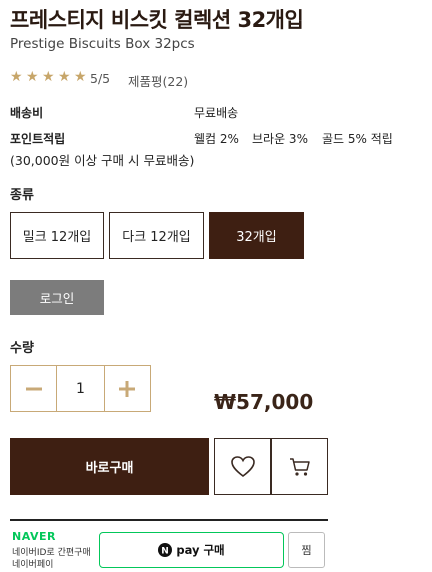 The image size is (432, 572). I want to click on login-button: 로그인, so click(57, 297).